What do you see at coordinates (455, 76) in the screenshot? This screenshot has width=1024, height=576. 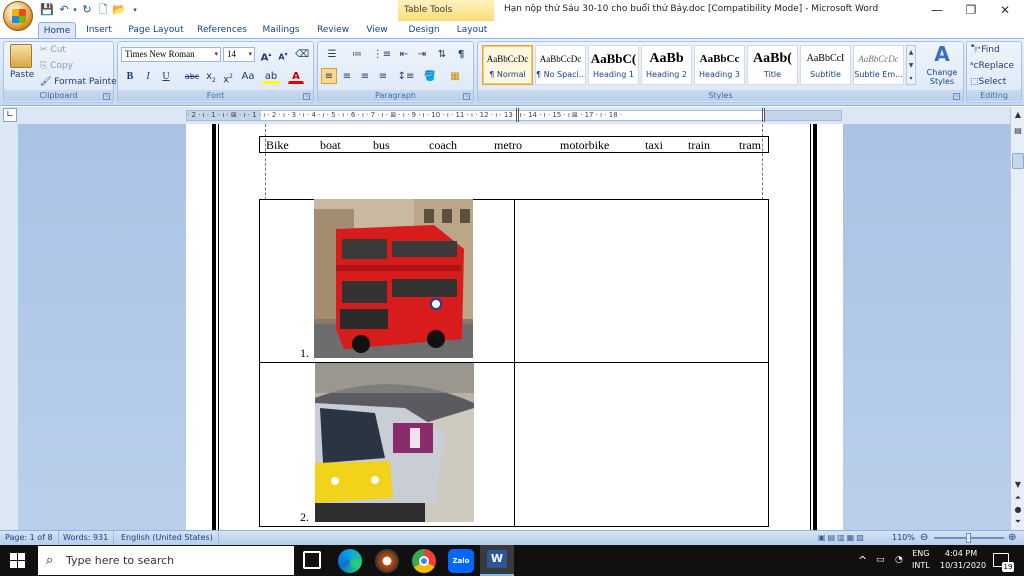 I see `borders-icon: ▦` at bounding box center [455, 76].